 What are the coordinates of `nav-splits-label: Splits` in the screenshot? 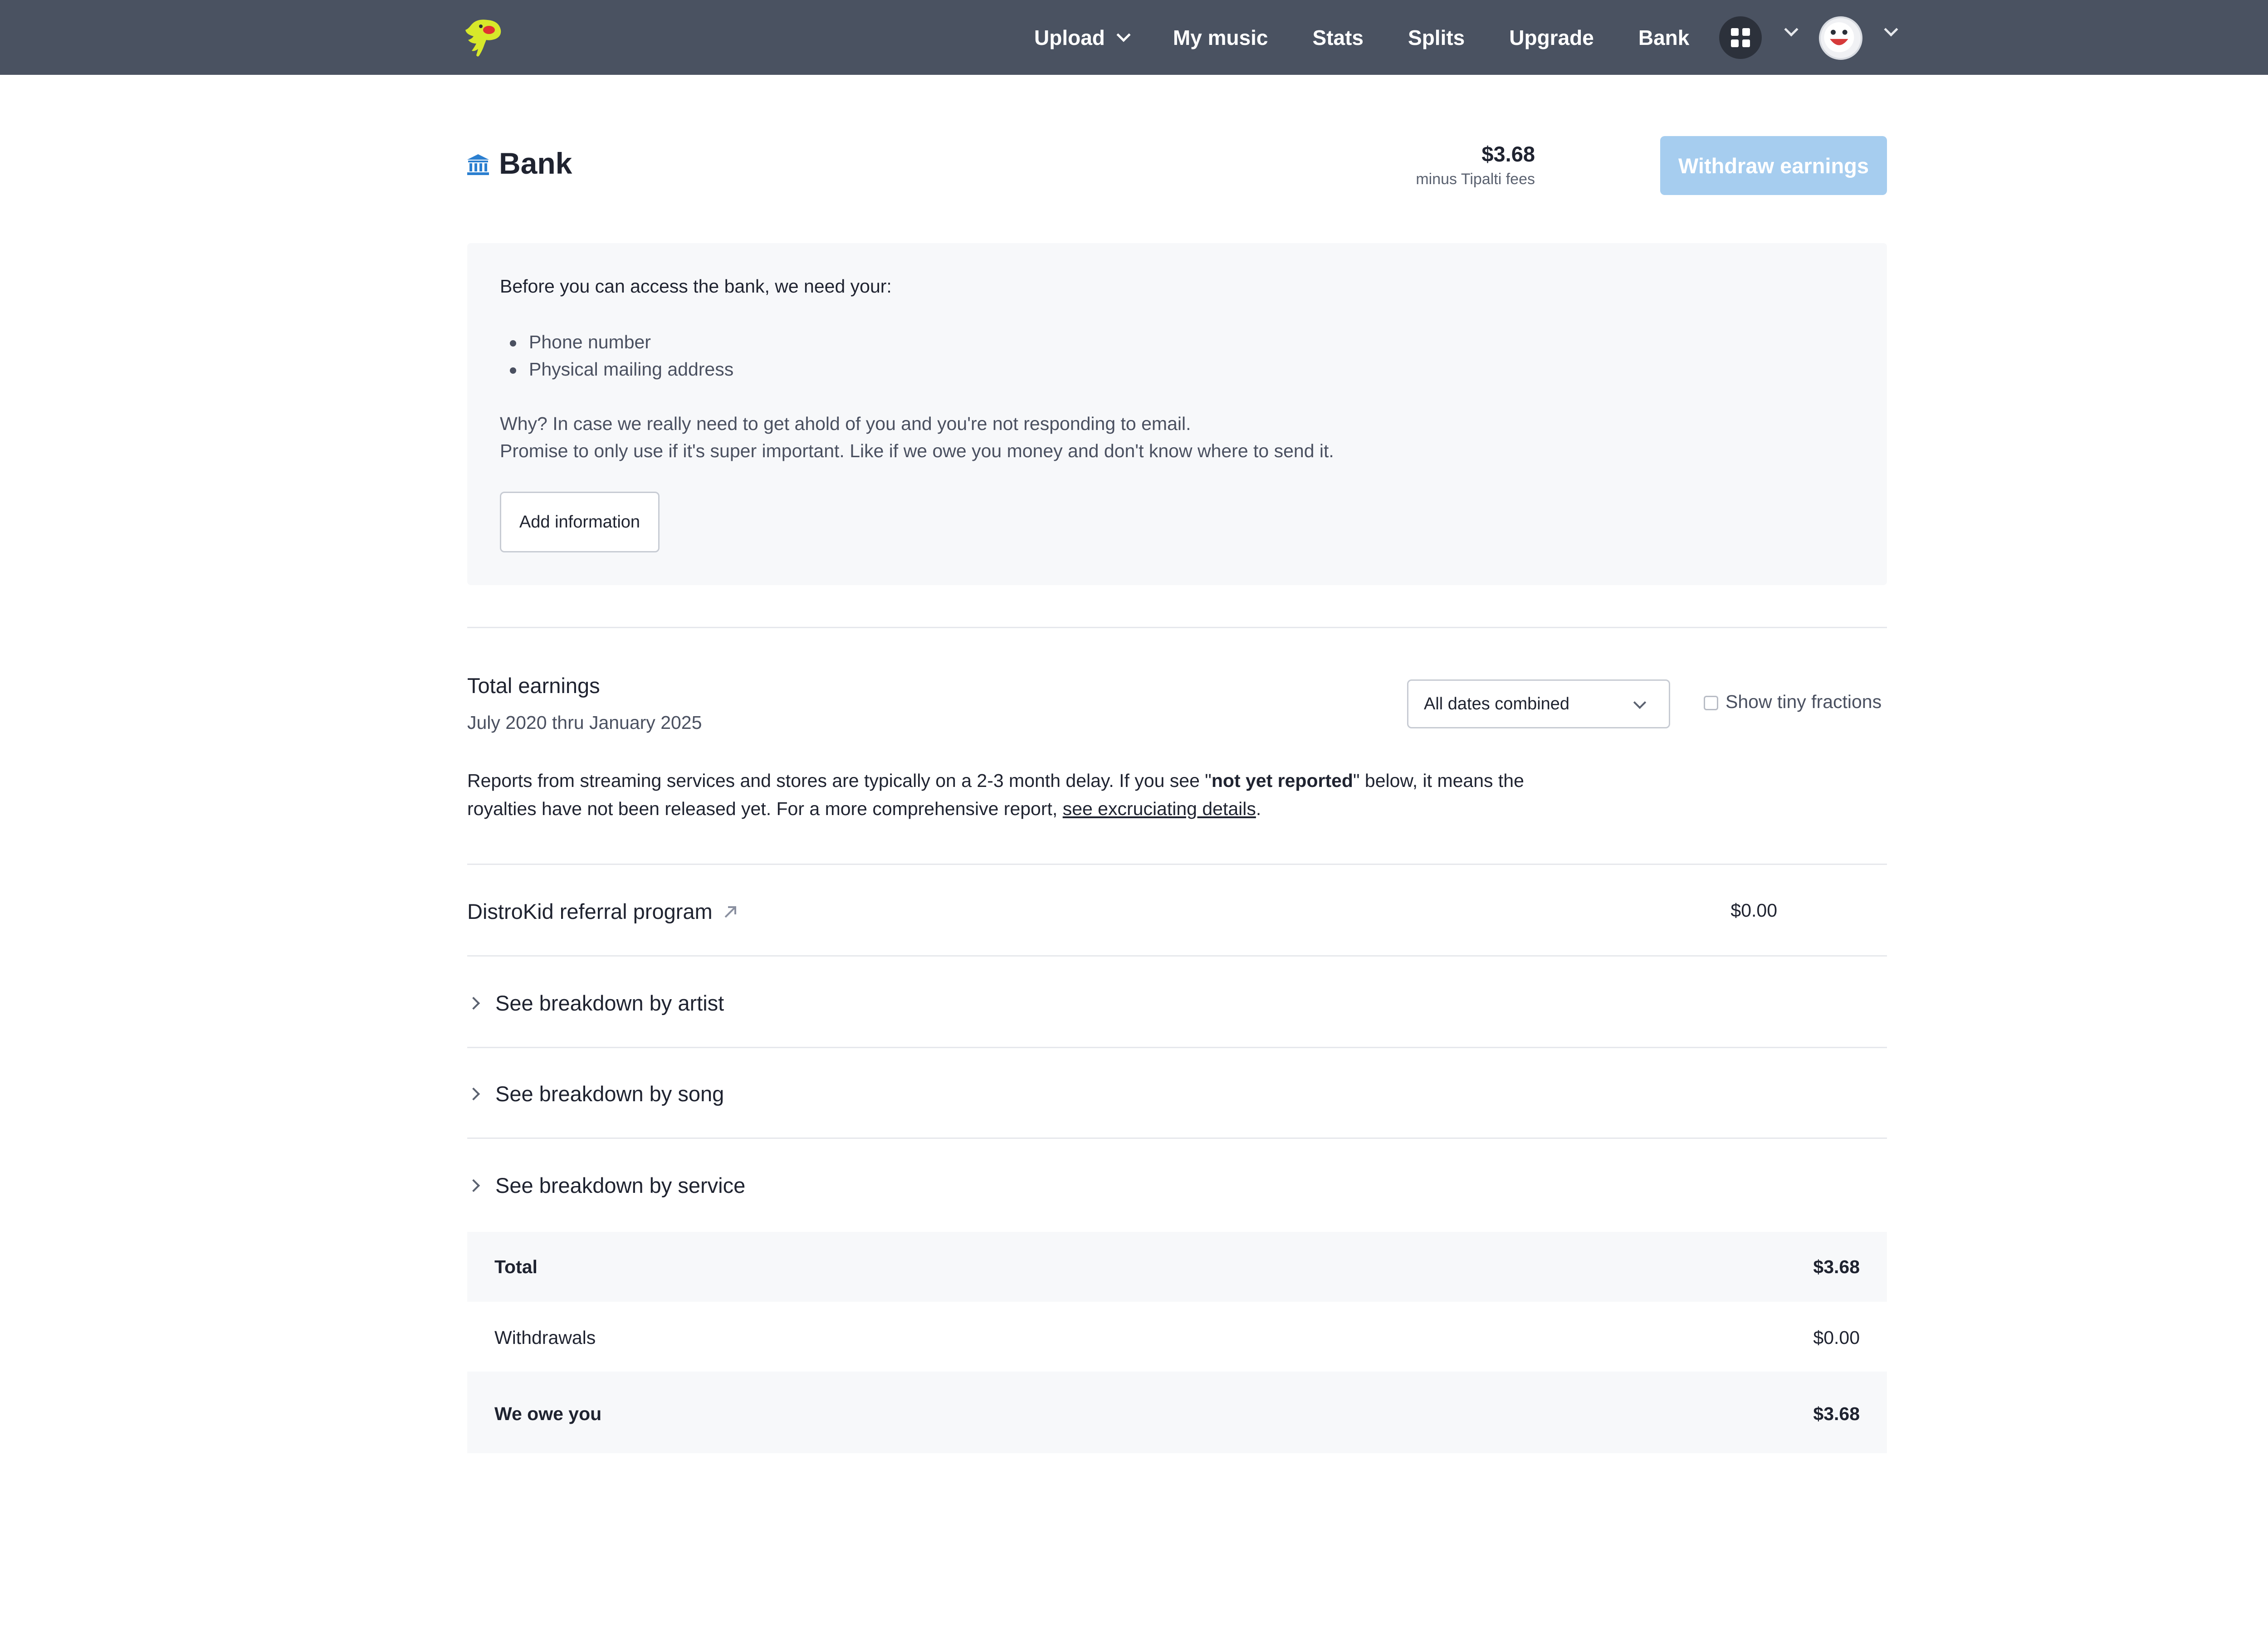 It's located at (1437, 37).